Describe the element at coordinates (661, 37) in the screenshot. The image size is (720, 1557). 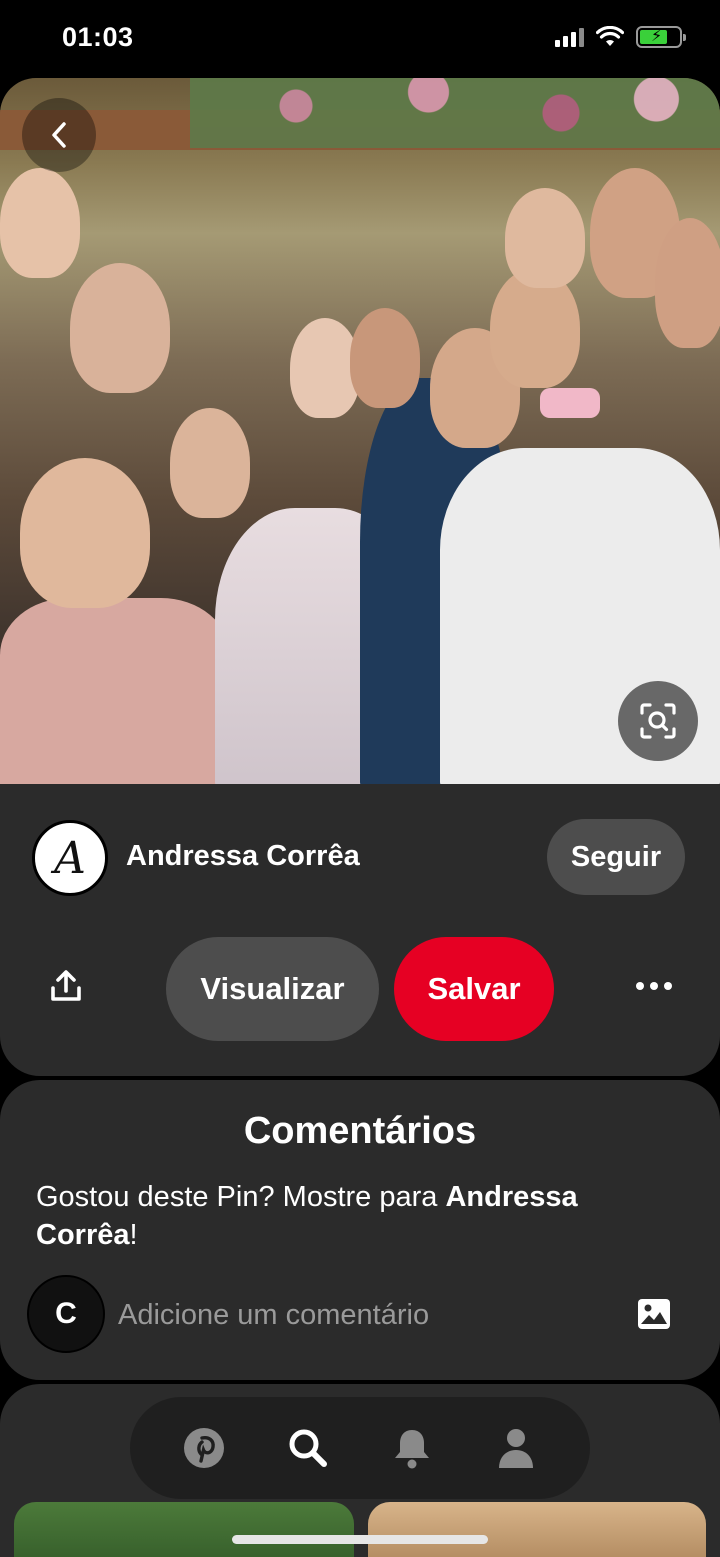
I see `battery-charging-icon: ⚡` at that location.